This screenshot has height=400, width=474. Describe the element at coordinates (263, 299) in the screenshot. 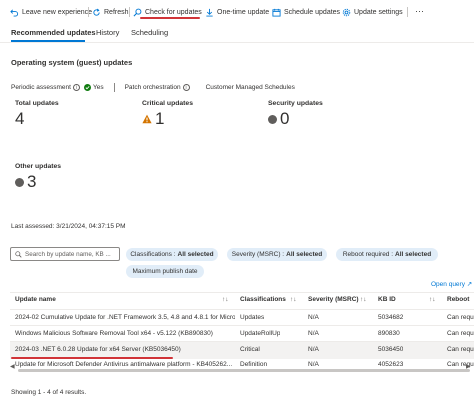

I see `column-header-classifications: Classifications` at that location.